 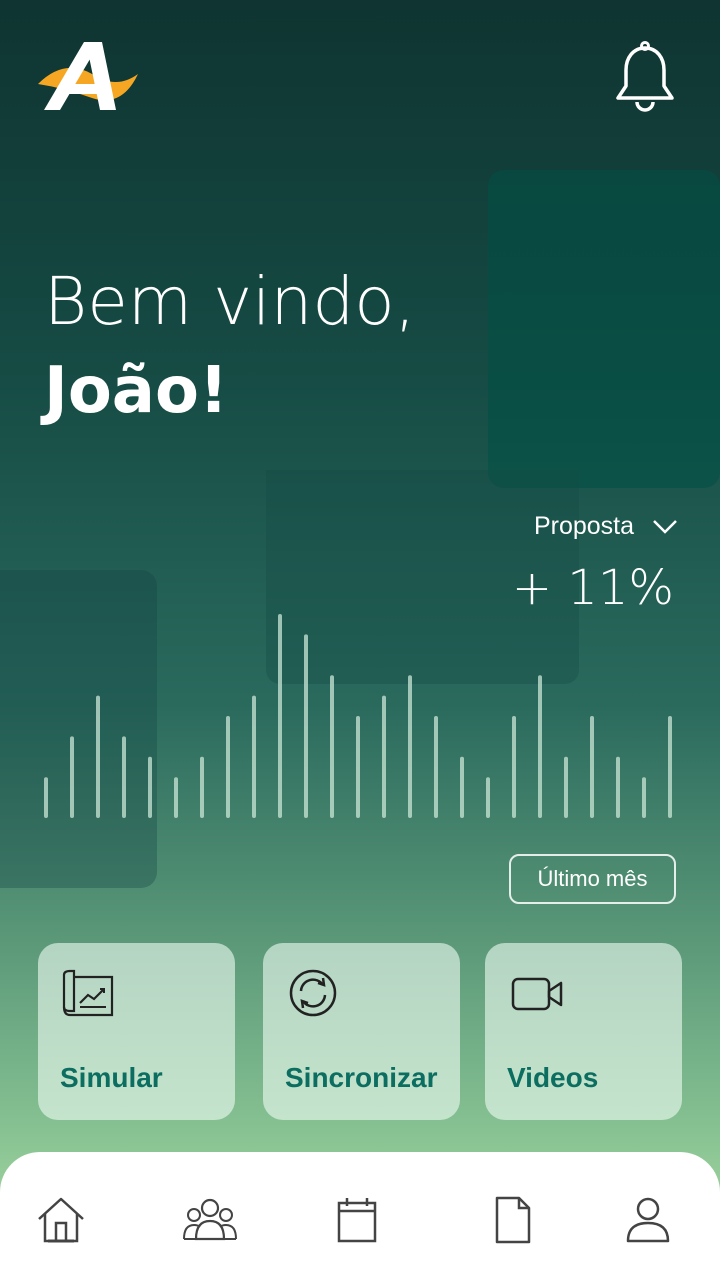 What do you see at coordinates (136, 391) in the screenshot?
I see `welcome-user-name: João!` at bounding box center [136, 391].